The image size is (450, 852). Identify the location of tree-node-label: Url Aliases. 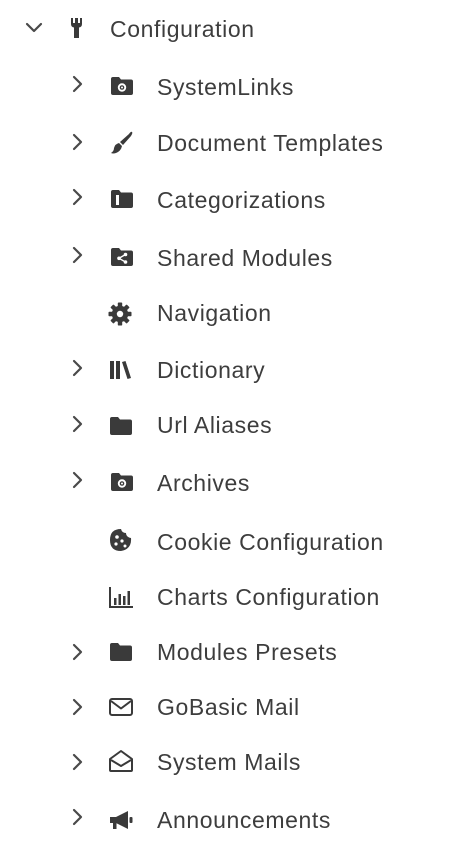
(215, 425).